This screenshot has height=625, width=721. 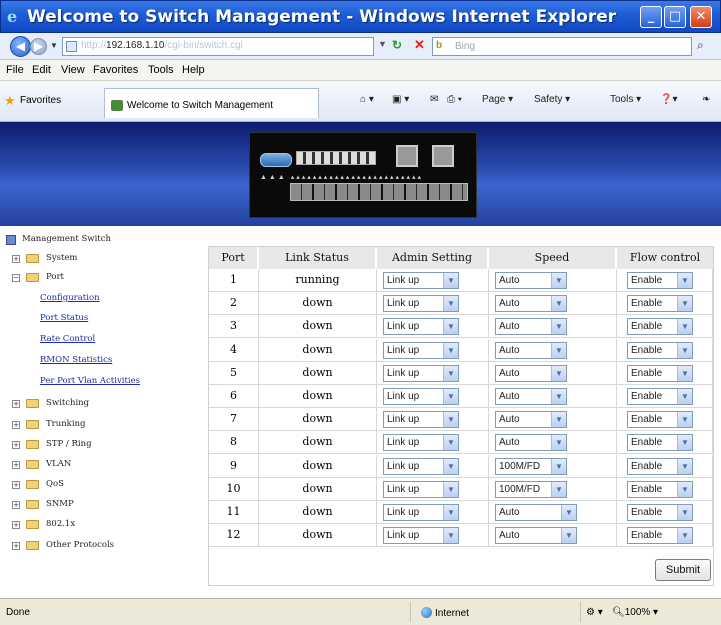 What do you see at coordinates (40, 100) in the screenshot?
I see `favorites-button: Favorites` at bounding box center [40, 100].